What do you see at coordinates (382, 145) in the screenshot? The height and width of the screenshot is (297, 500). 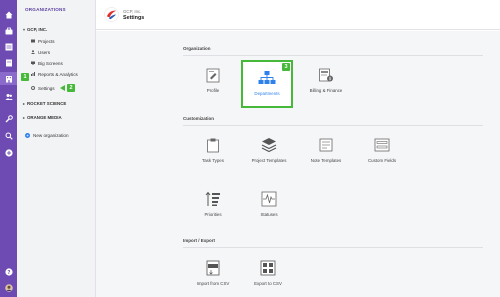 I see `form-fields-icon` at bounding box center [382, 145].